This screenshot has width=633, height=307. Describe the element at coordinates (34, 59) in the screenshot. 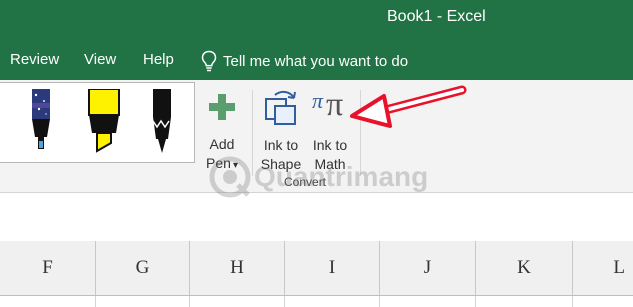

I see `tab-review: Review` at that location.